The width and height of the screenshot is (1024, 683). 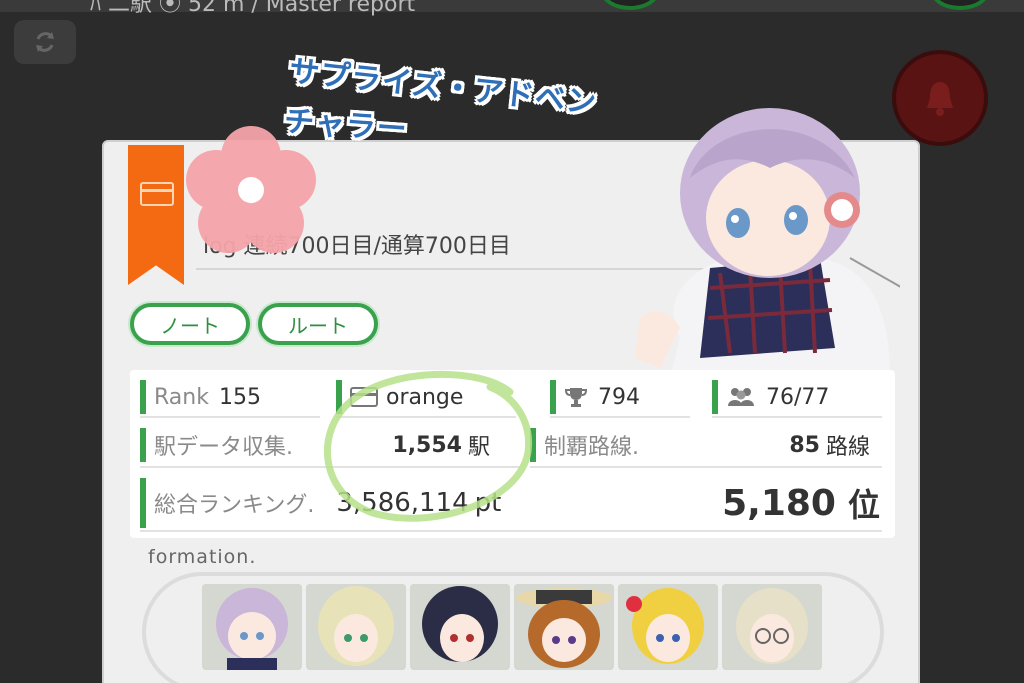 I want to click on routes-label: 制覇路線., so click(x=591, y=447).